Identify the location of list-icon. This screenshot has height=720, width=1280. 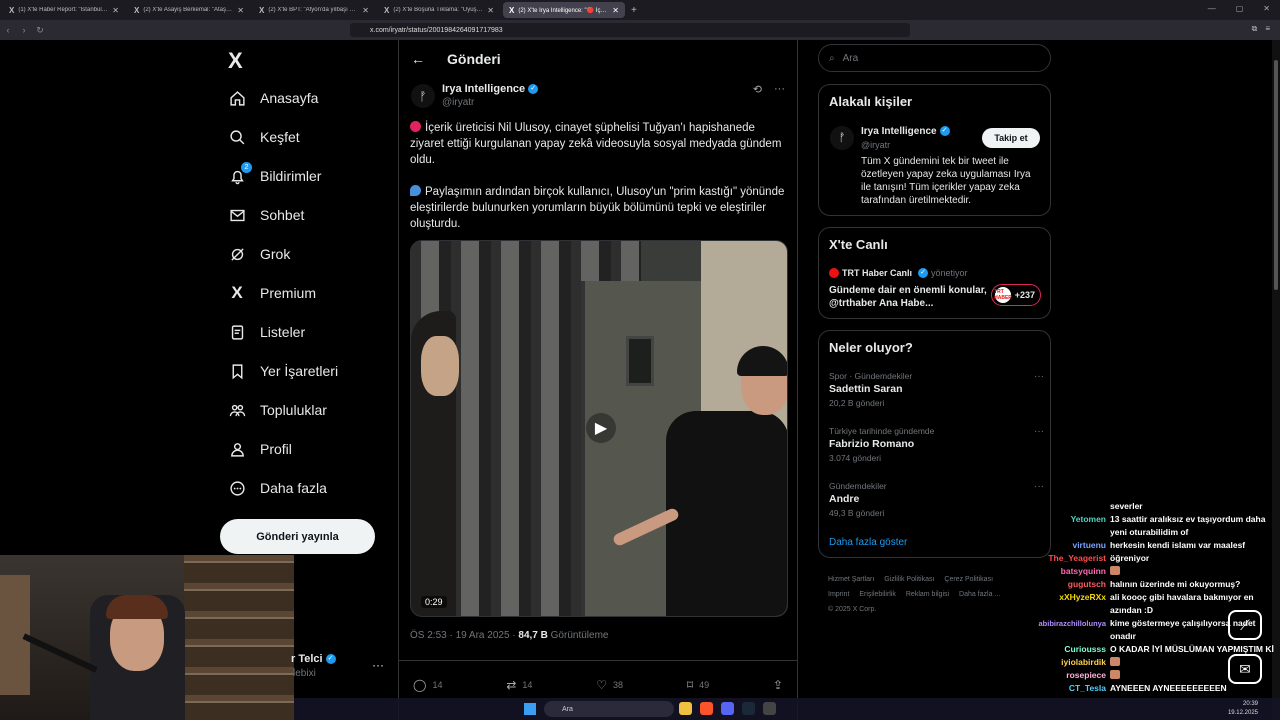
(237, 332).